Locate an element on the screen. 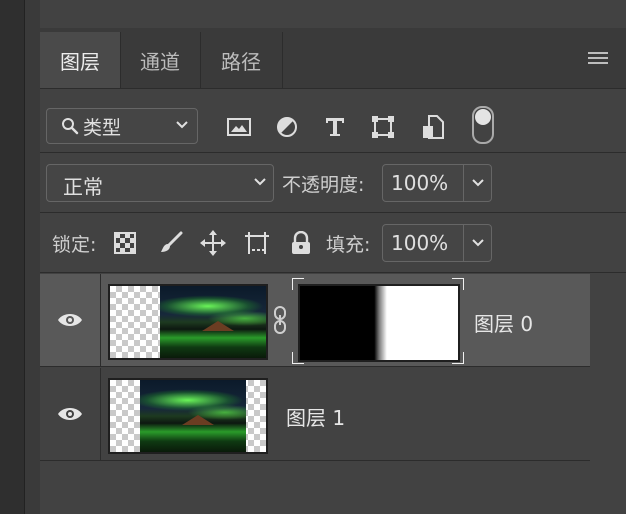 This screenshot has height=514, width=626. filter-toggle-switch is located at coordinates (483, 125).